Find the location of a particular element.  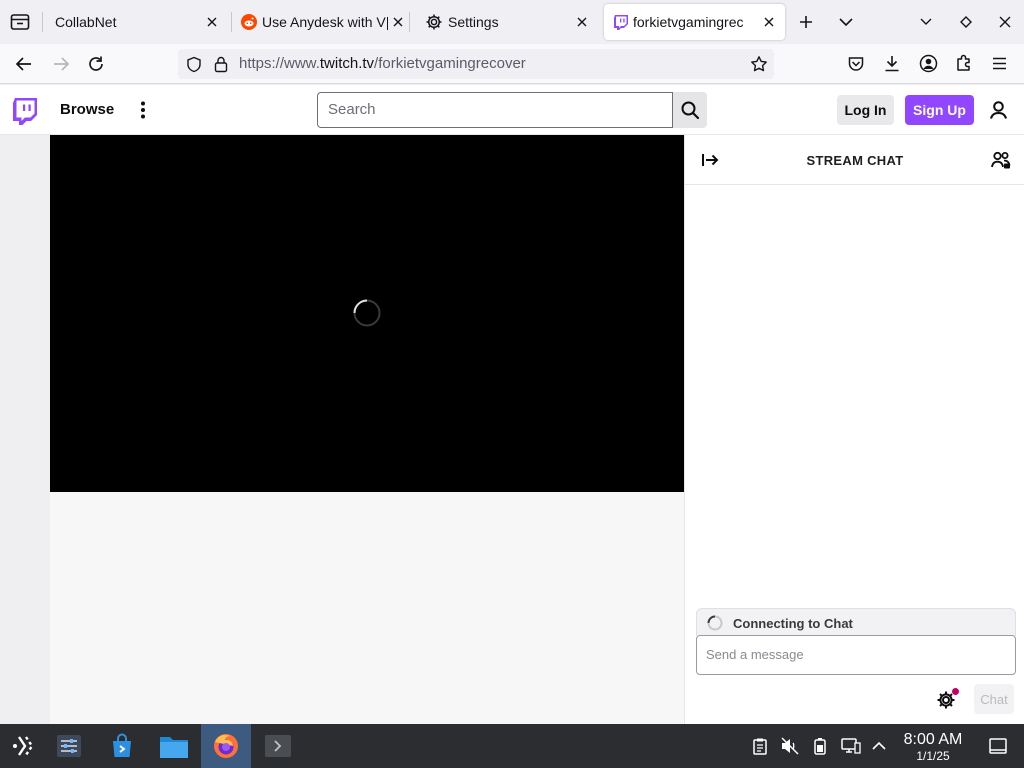

system-taskbar: 8:00 AM 1/1/25 is located at coordinates (512, 746).